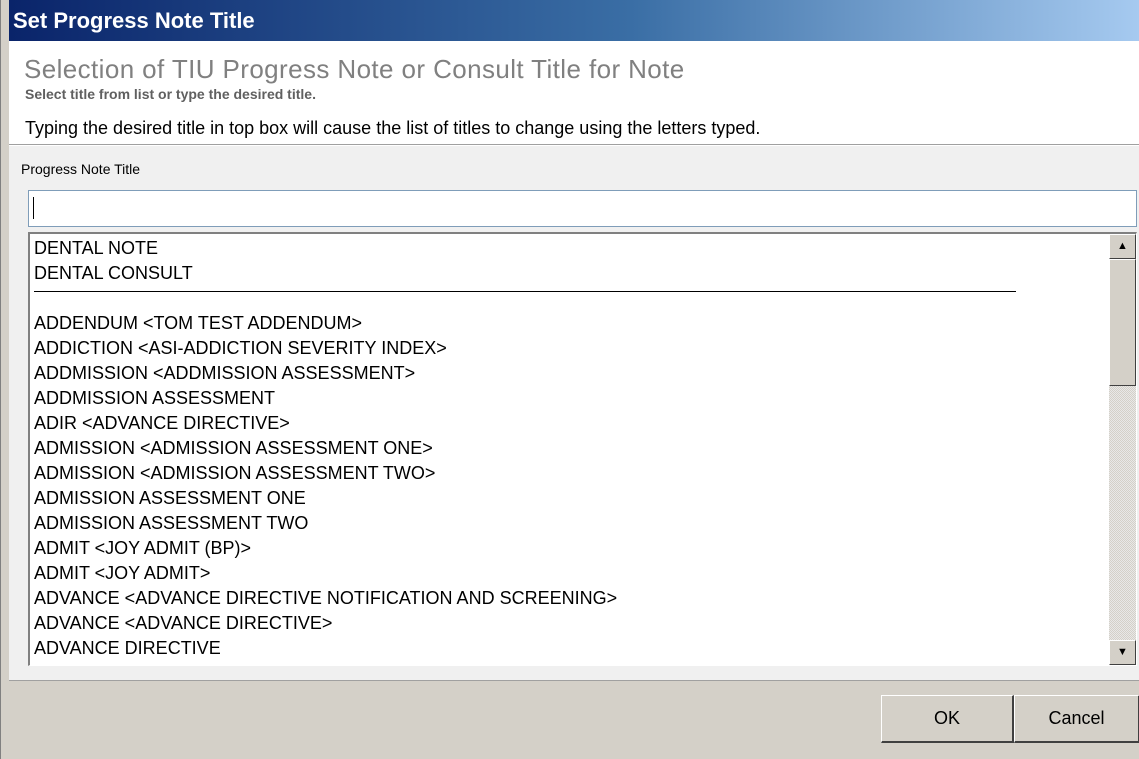 The image size is (1139, 759). What do you see at coordinates (569, 648) in the screenshot?
I see `list-item: ADVANCE DIRECTIVE` at bounding box center [569, 648].